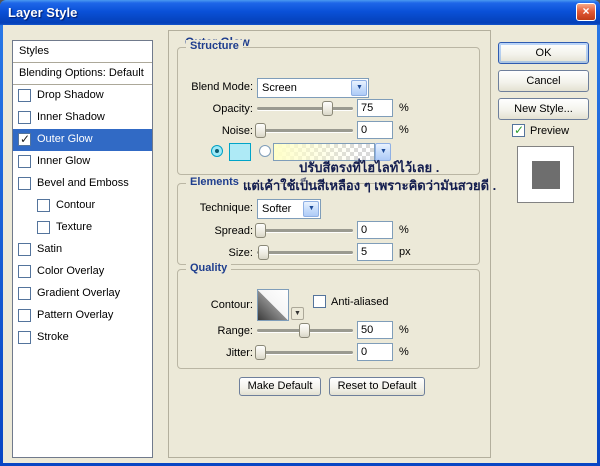 The image size is (600, 466). Describe the element at coordinates (71, 271) in the screenshot. I see `list-item-label: Color Overlay` at that location.